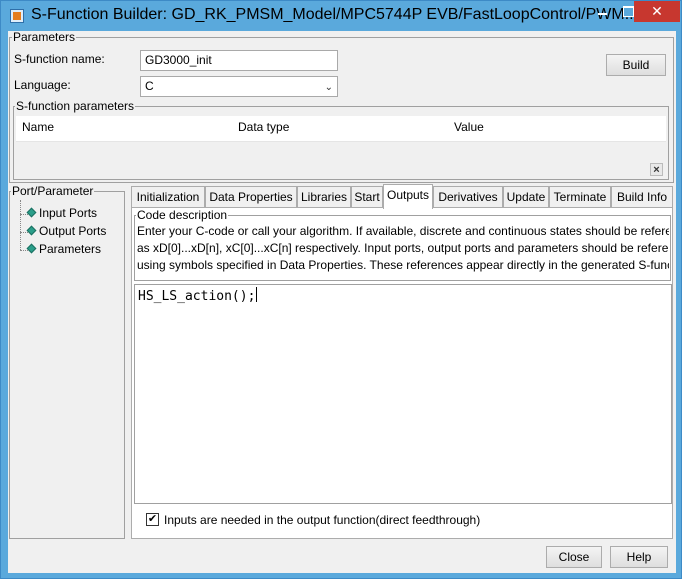 The width and height of the screenshot is (682, 579). Describe the element at coordinates (657, 11) in the screenshot. I see `close-window-button: ✕` at that location.